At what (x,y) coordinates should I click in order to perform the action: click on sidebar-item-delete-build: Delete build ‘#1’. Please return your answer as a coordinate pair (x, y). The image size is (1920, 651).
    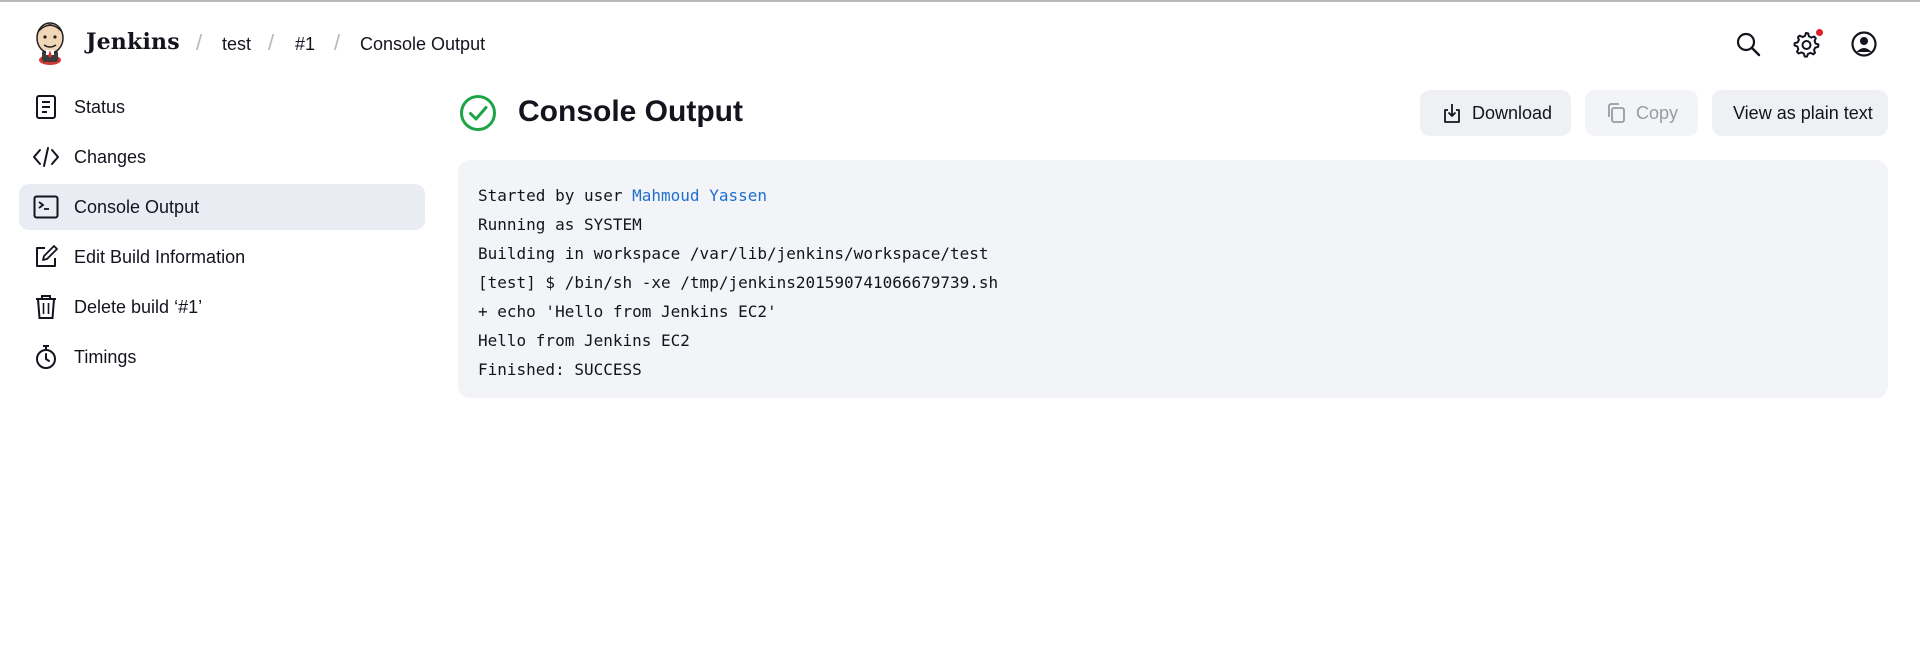
    Looking at the image, I should click on (222, 307).